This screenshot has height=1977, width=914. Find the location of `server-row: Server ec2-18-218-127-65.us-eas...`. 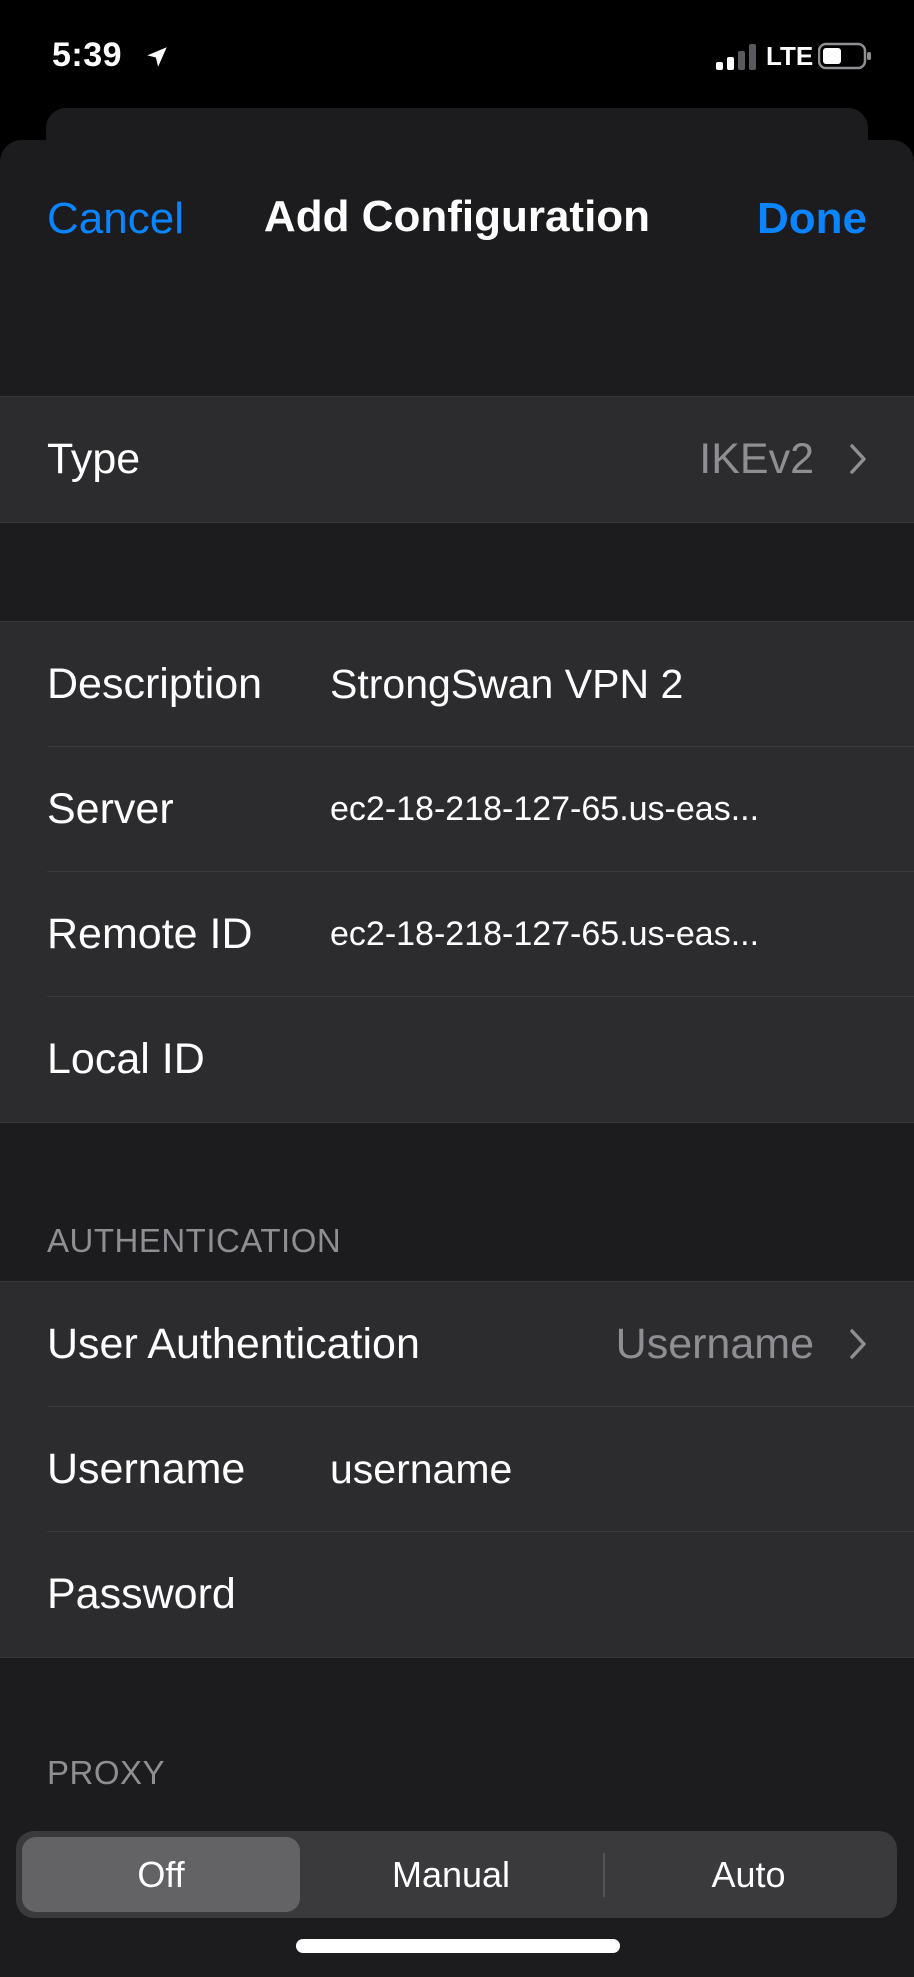

server-row: Server ec2-18-218-127-65.us-eas... is located at coordinates (457, 809).